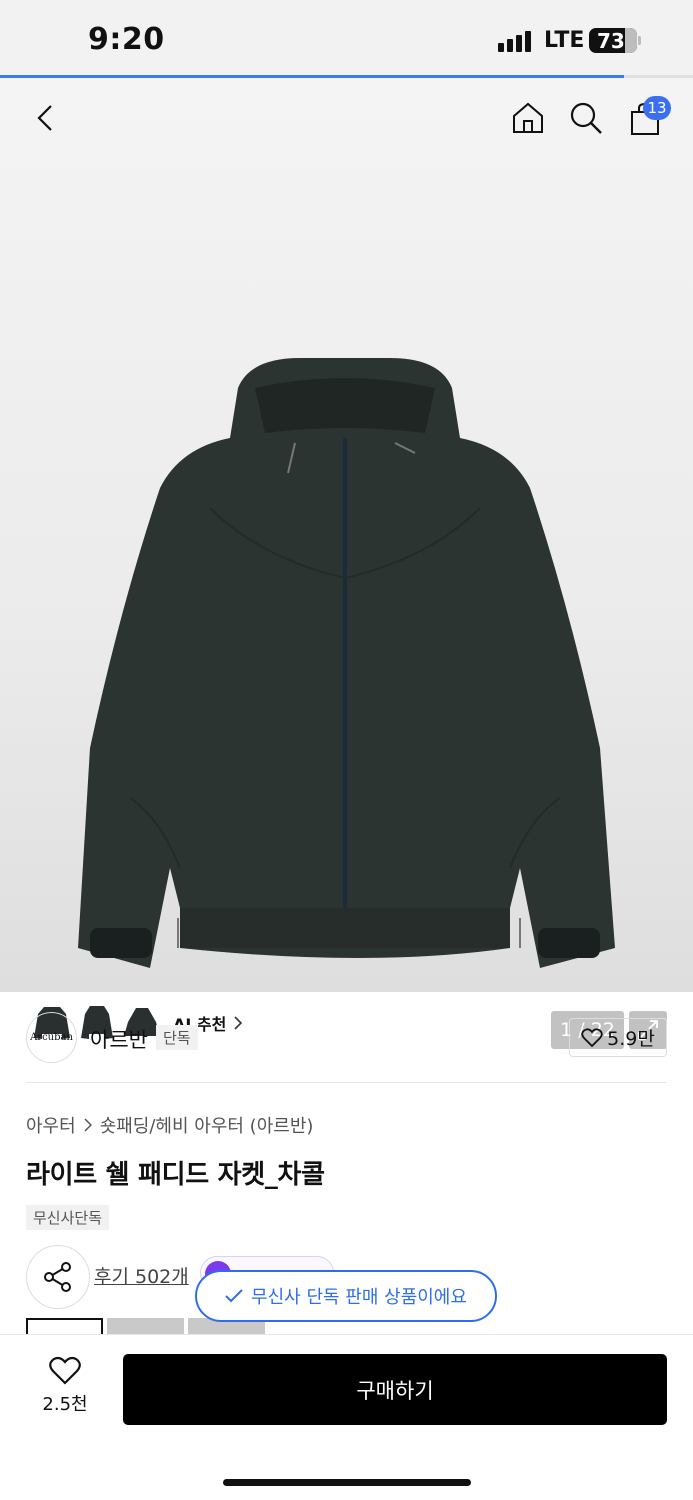  Describe the element at coordinates (514, 41) in the screenshot. I see `signal-icon` at that location.